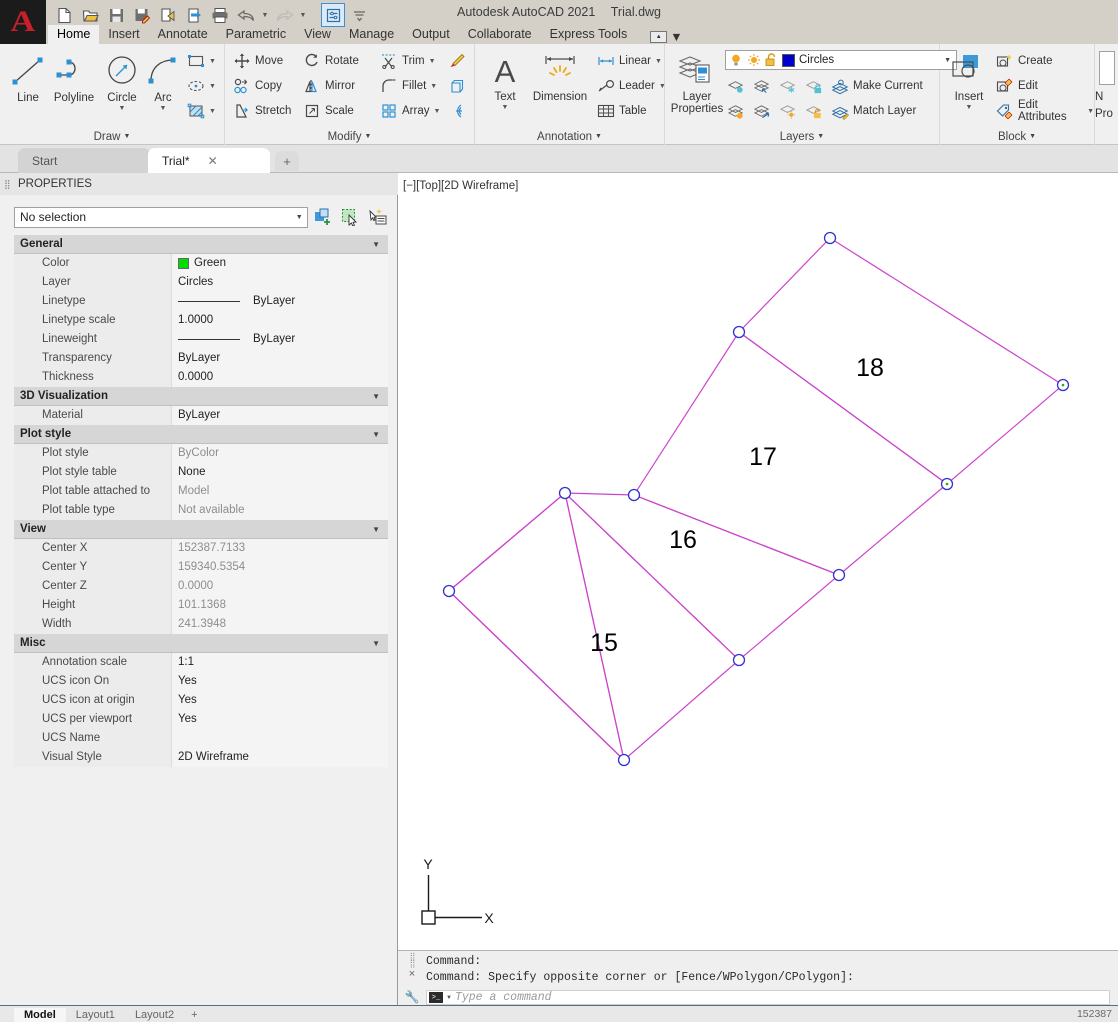 Image resolution: width=1118 pixels, height=1022 pixels. I want to click on block-edit-button: Edit, so click(1017, 86).